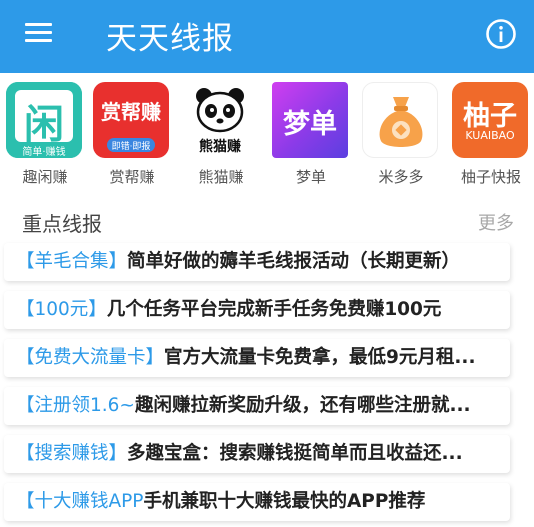 The image size is (534, 527). Describe the element at coordinates (61, 309) in the screenshot. I see `news-tag: 【100元】` at that location.